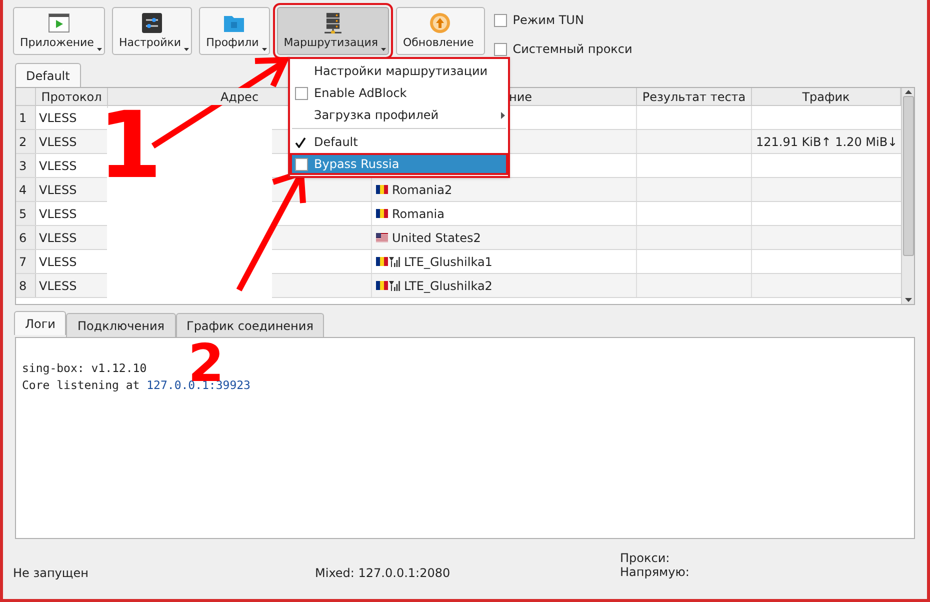 The width and height of the screenshot is (930, 602). What do you see at coordinates (655, 572) in the screenshot?
I see `status-text: Напрямую:` at bounding box center [655, 572].